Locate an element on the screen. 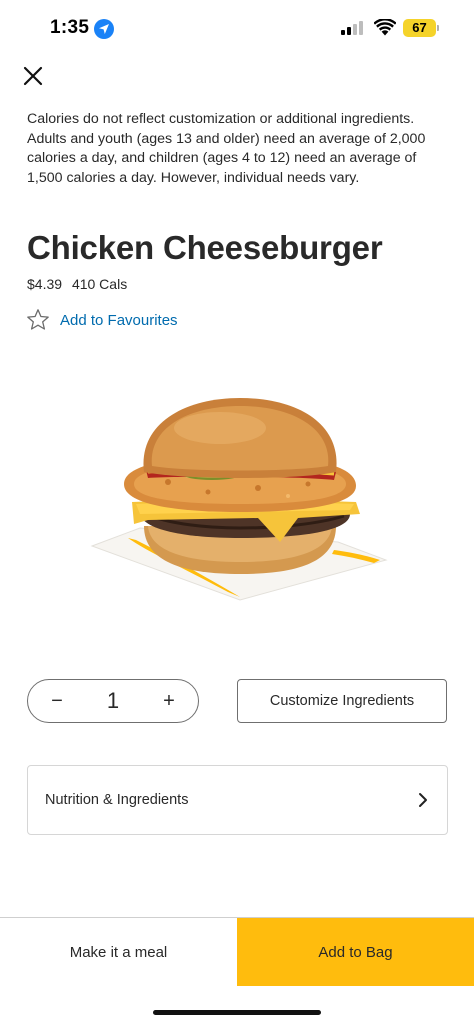 This screenshot has height=1024, width=474. add-to-bag-button: Add to Bag is located at coordinates (355, 952).